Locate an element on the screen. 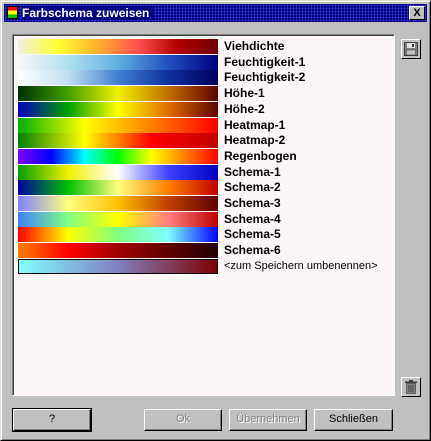 This screenshot has width=431, height=441. list-item: Schema-5 is located at coordinates (203, 235).